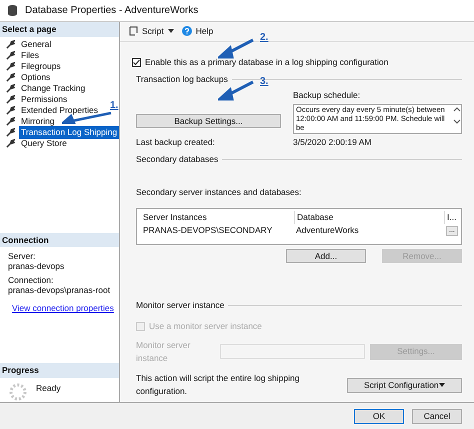 This screenshot has width=474, height=429. What do you see at coordinates (437, 416) in the screenshot?
I see `cancel-button: Cancel` at bounding box center [437, 416].